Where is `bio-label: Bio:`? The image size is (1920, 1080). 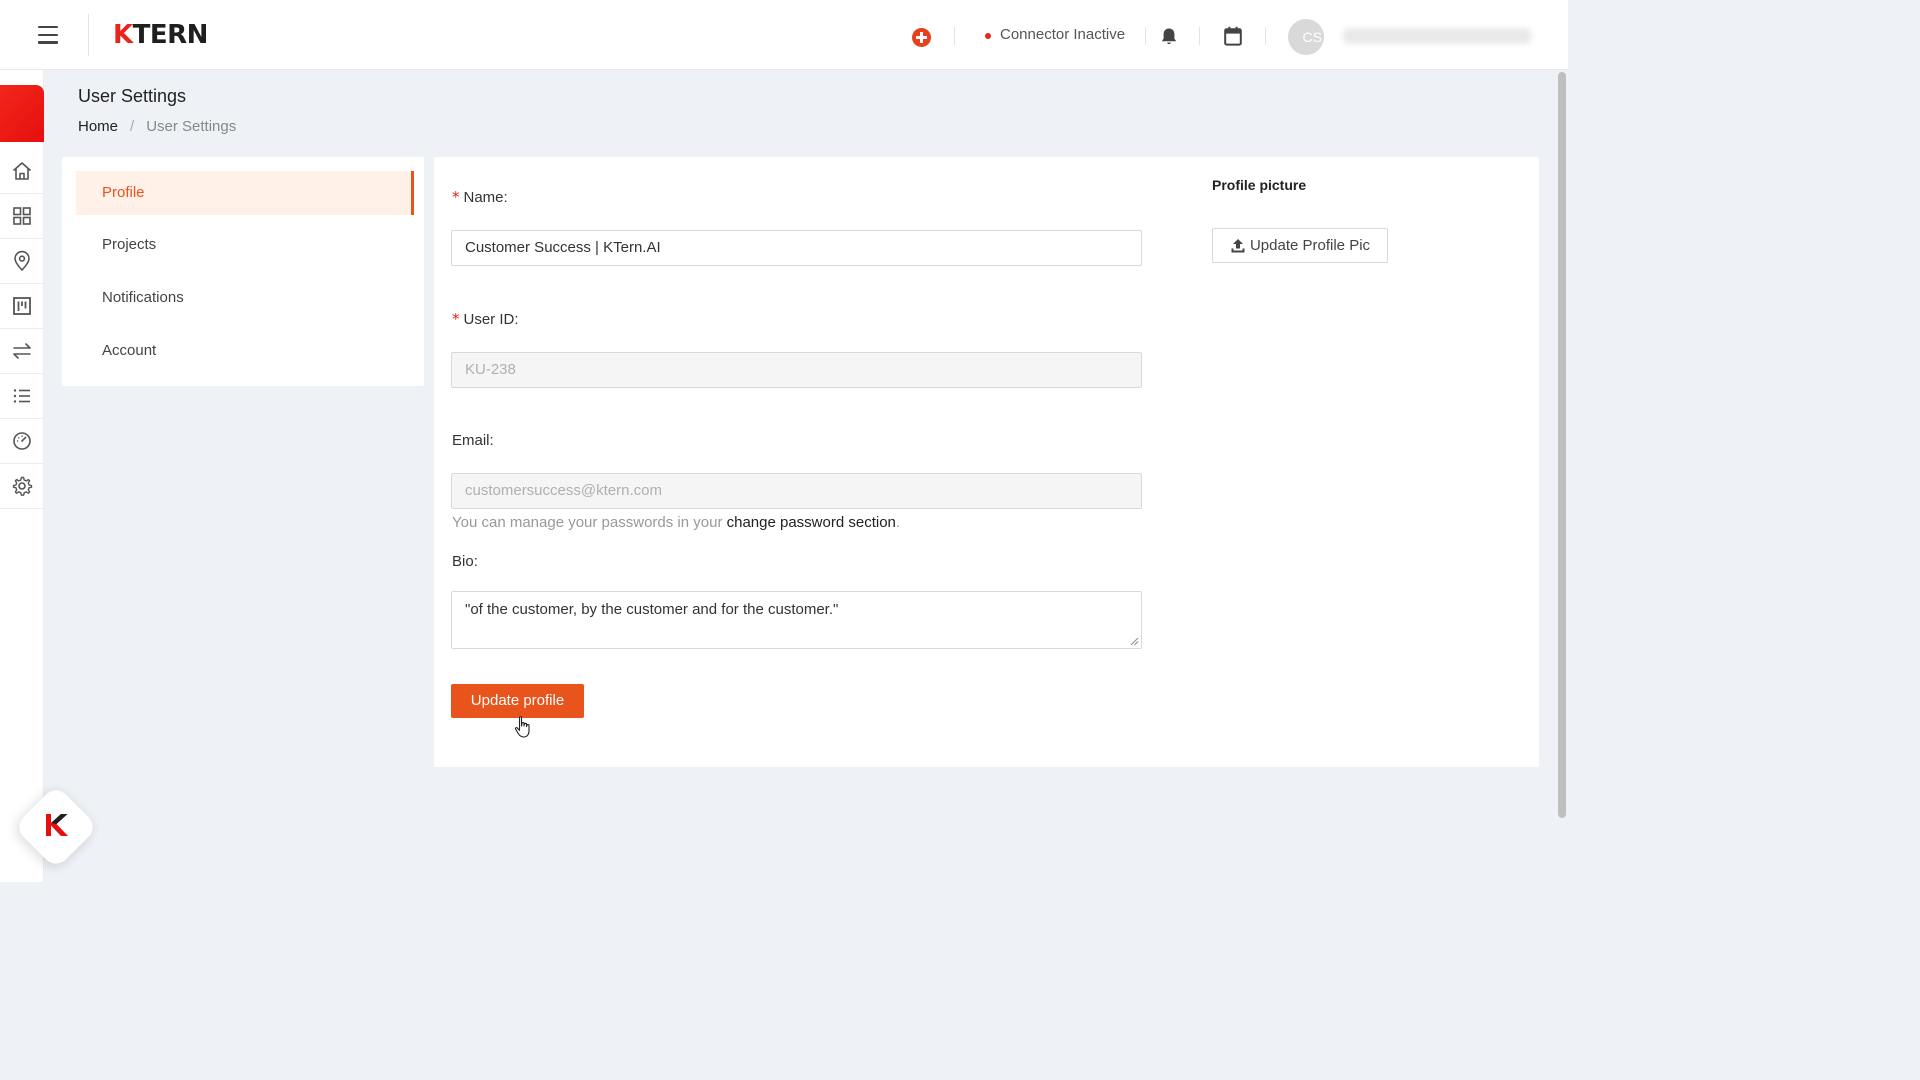
bio-label: Bio: is located at coordinates (465, 561).